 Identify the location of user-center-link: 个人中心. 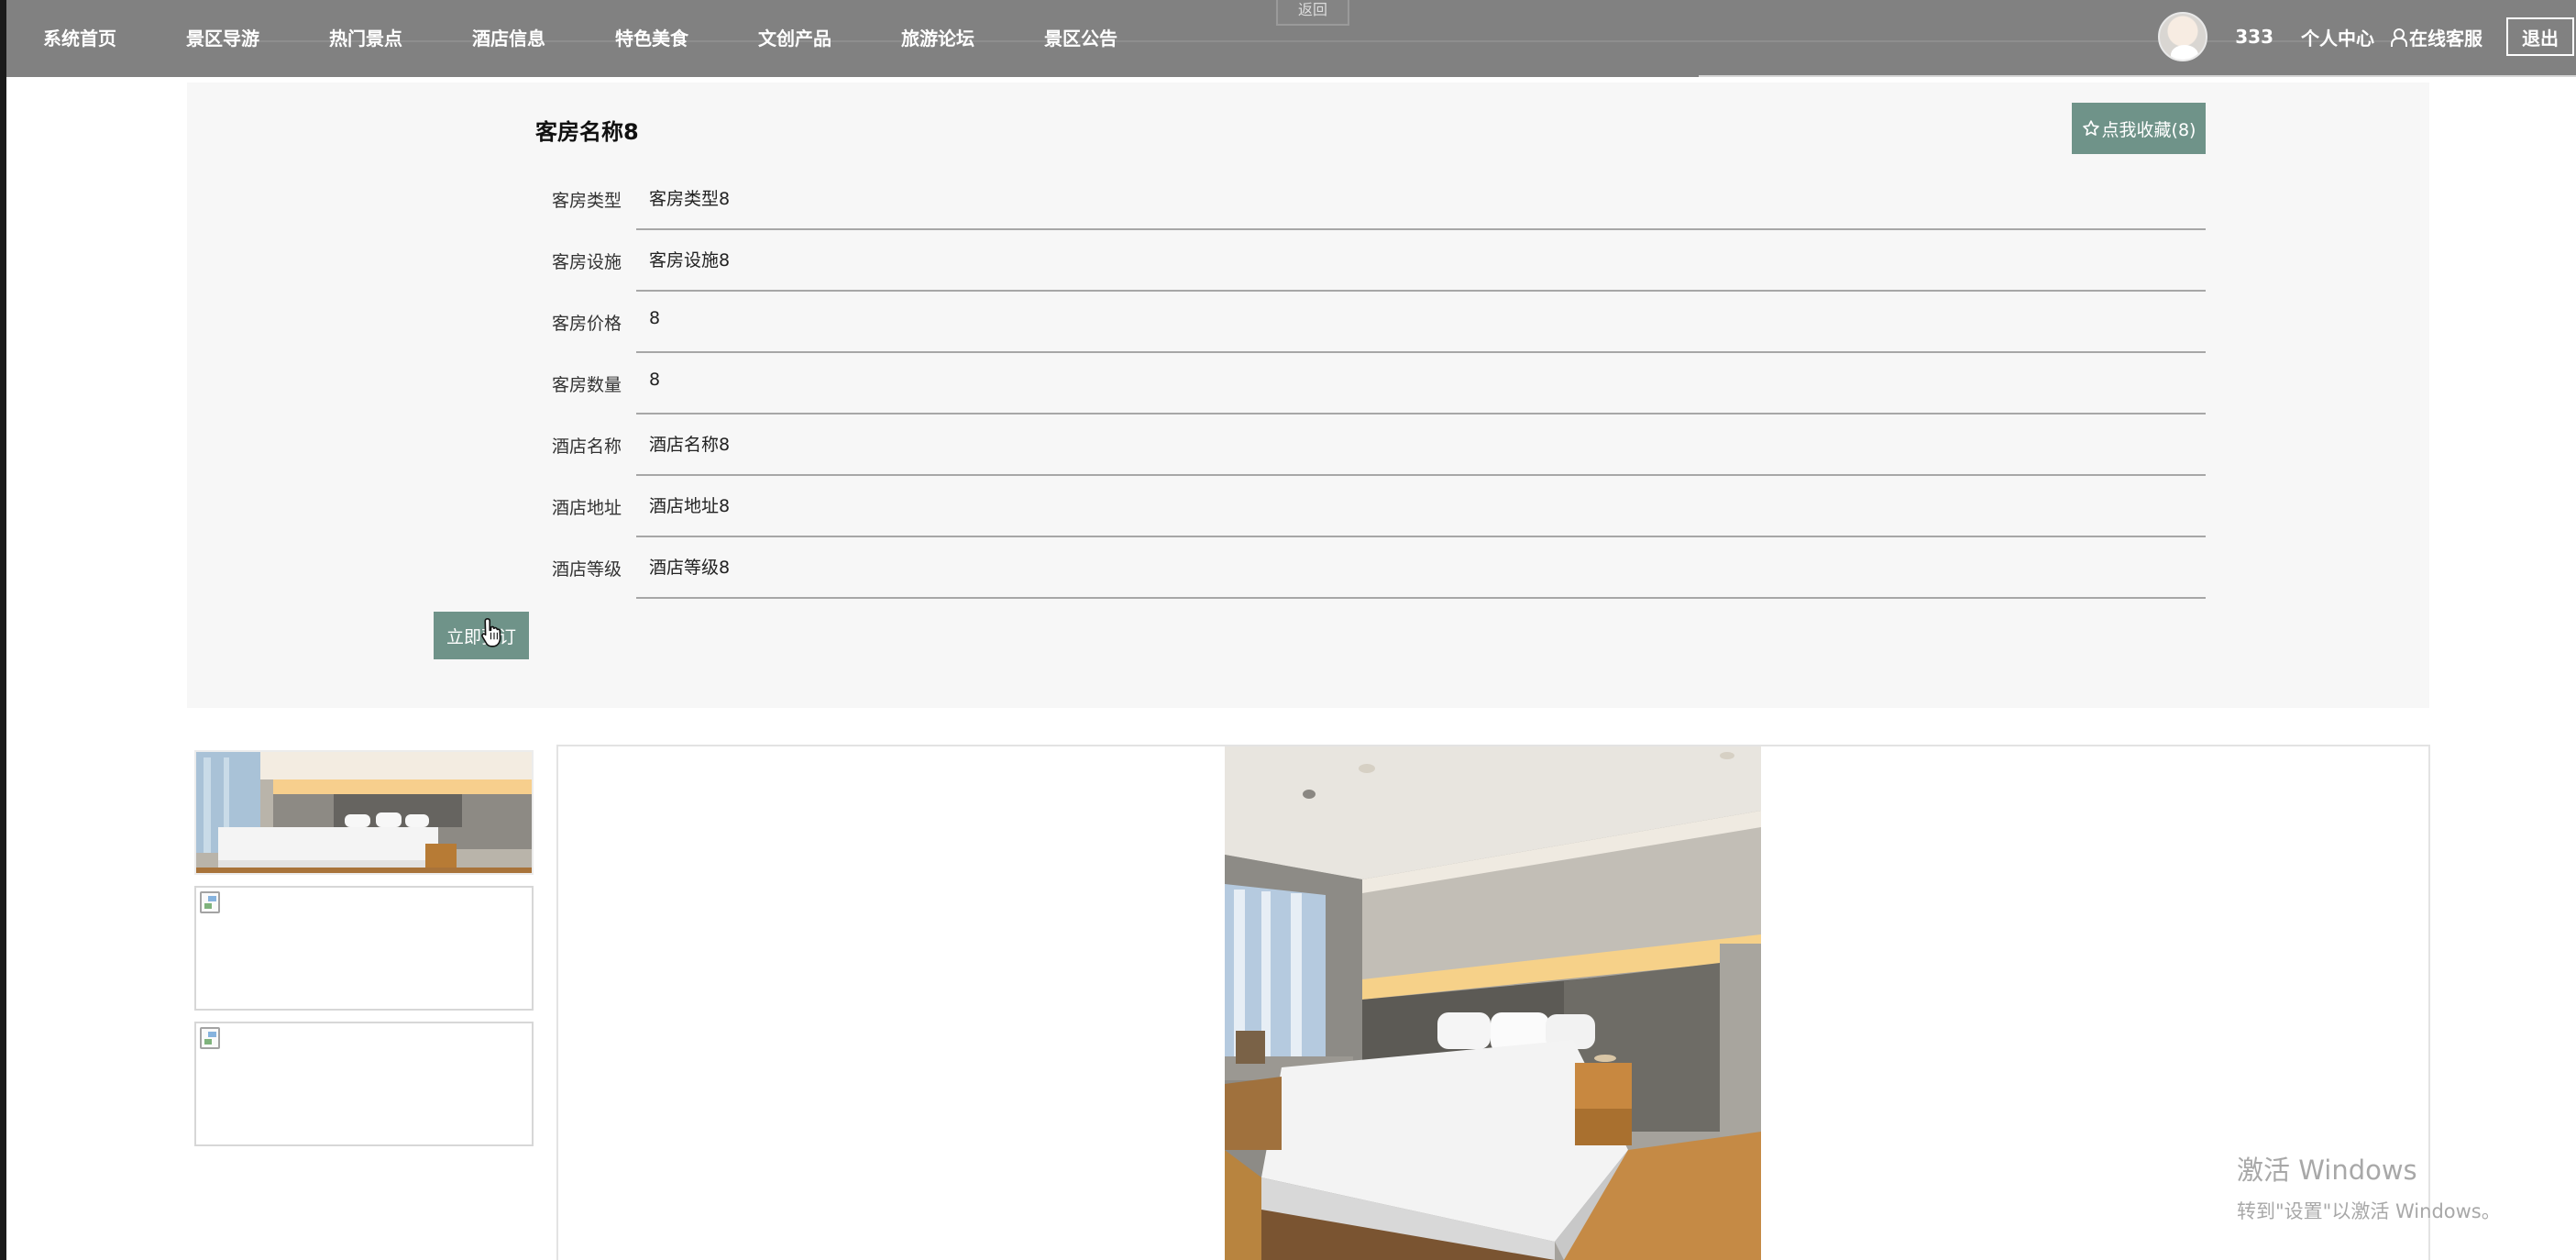
(2337, 37).